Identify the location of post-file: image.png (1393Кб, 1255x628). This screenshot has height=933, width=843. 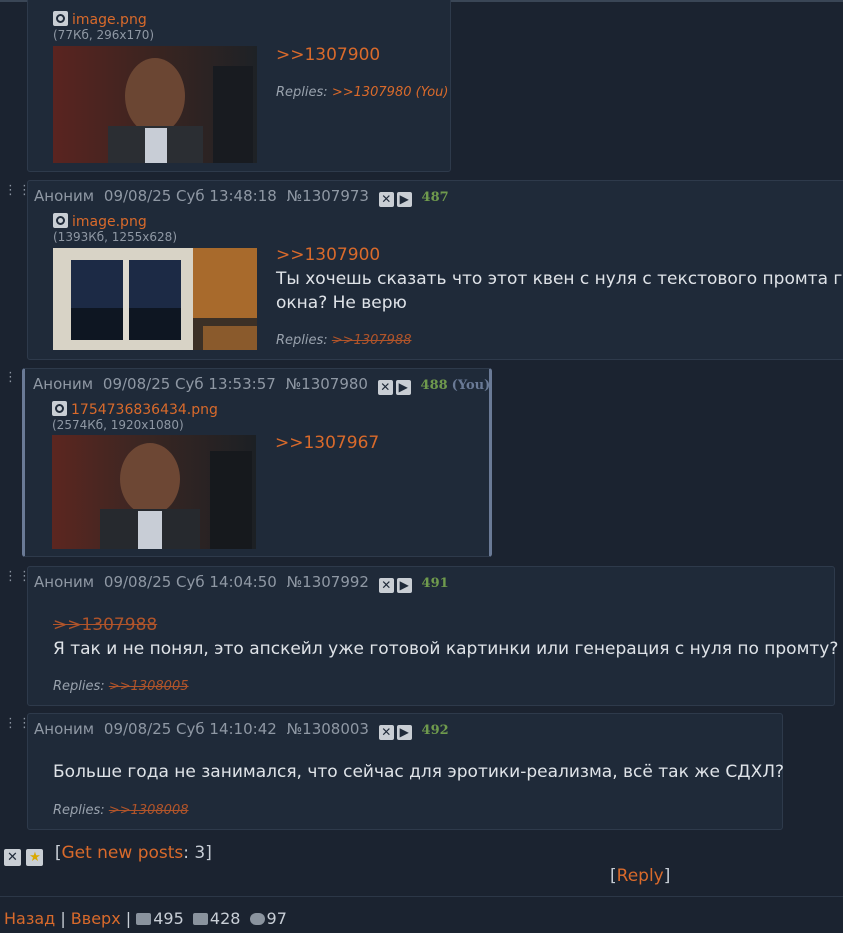
(115, 228).